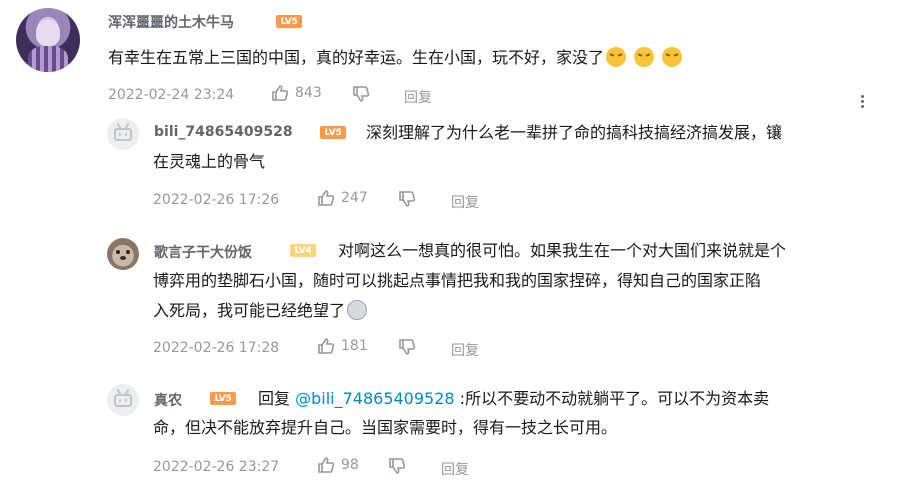 The width and height of the screenshot is (902, 485). What do you see at coordinates (354, 198) in the screenshot?
I see `like-count: 247` at bounding box center [354, 198].